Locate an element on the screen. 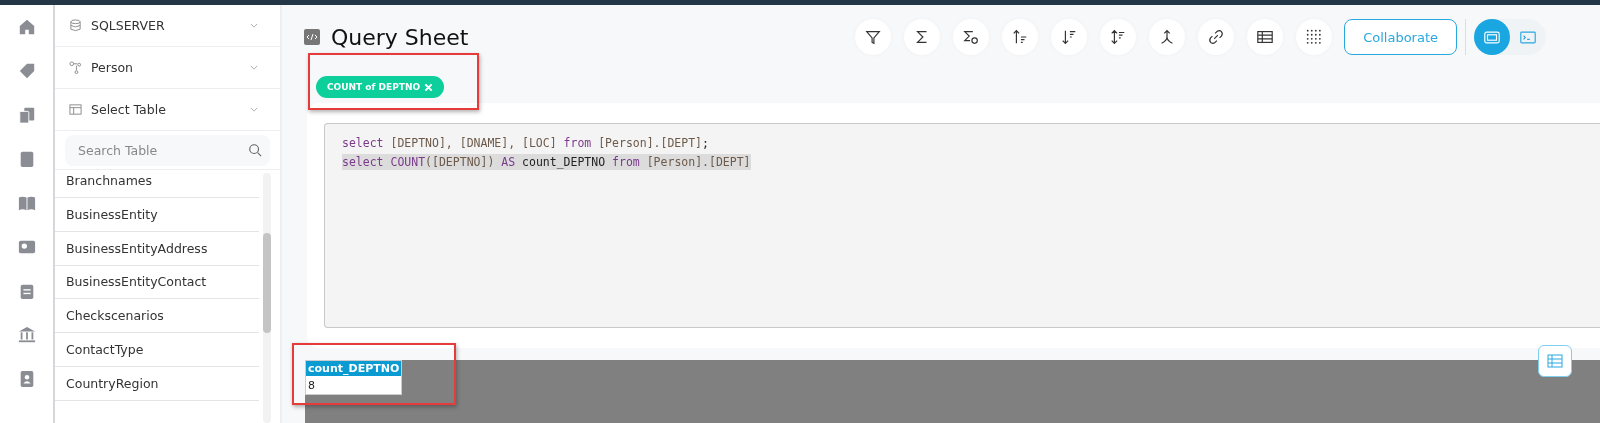 This screenshot has width=1600, height=423. sum-settings-icon is located at coordinates (971, 37).